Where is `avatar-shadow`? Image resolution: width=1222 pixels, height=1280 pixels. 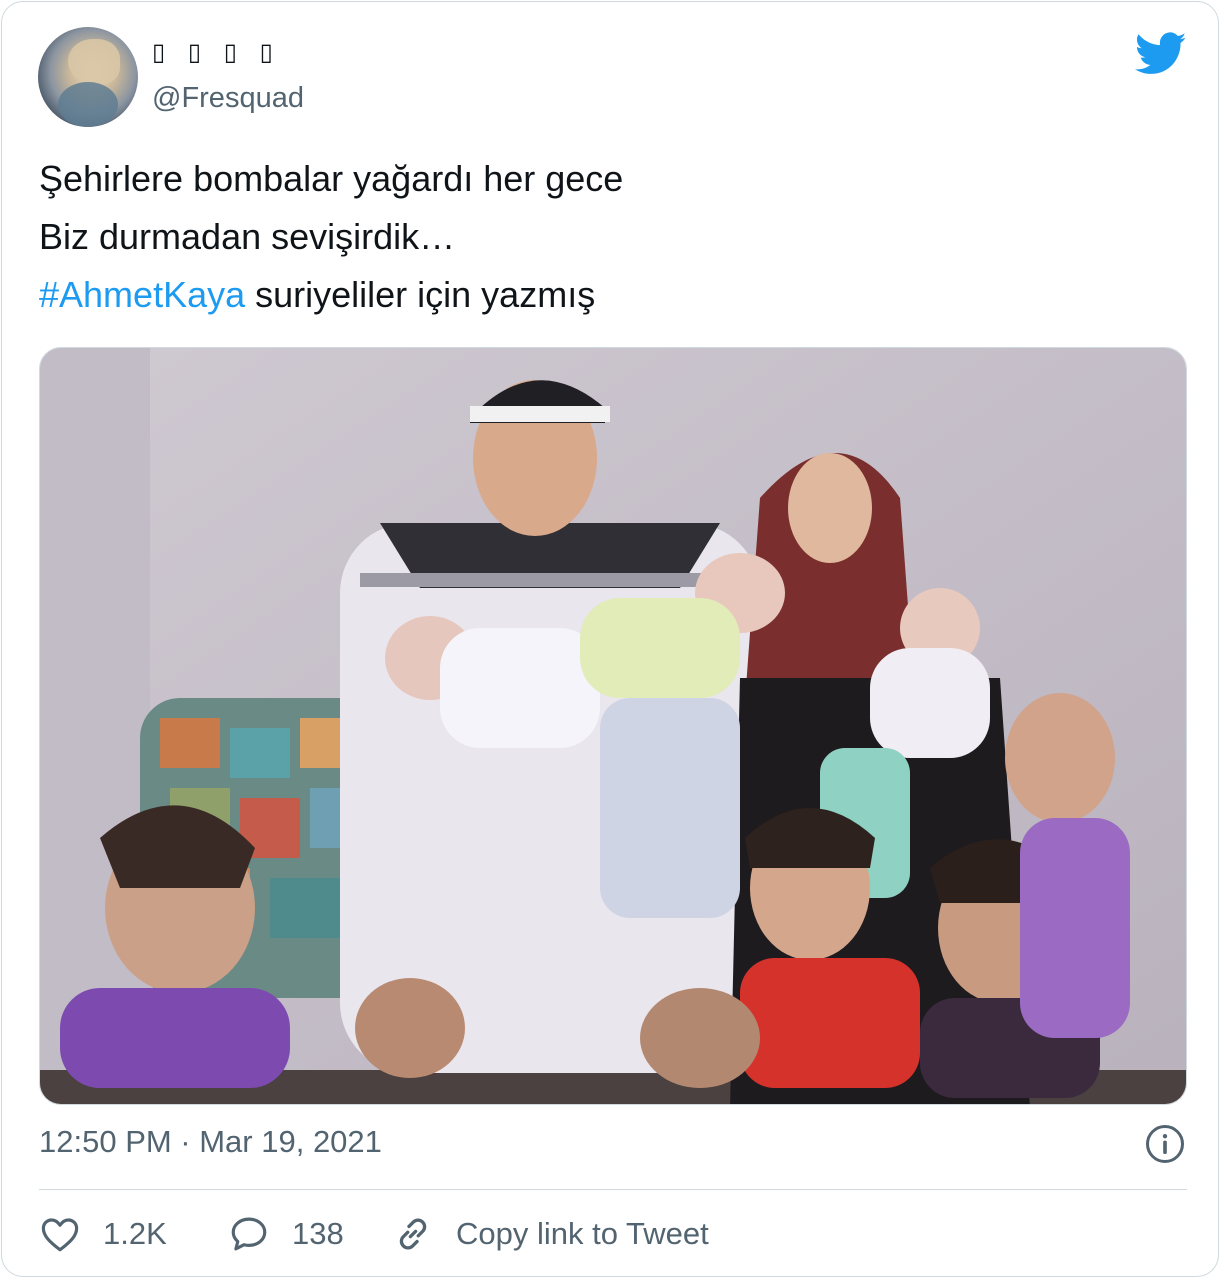
avatar-shadow is located at coordinates (88, 104).